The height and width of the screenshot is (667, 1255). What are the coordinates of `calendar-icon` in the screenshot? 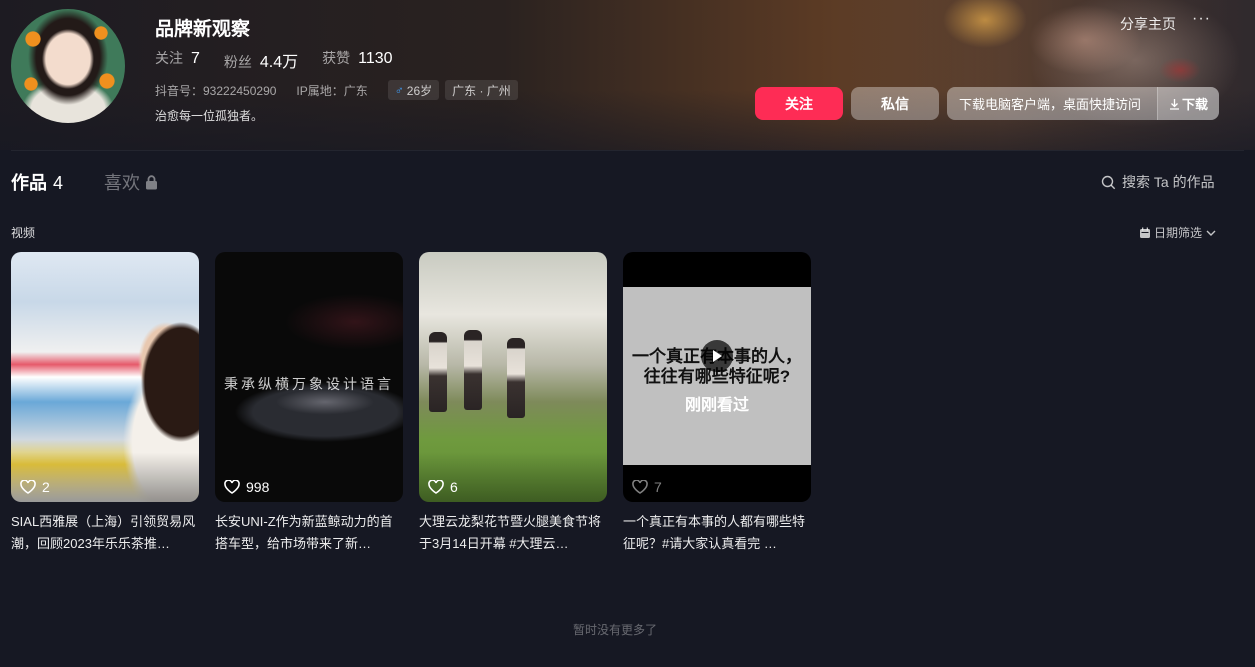 It's located at (1145, 232).